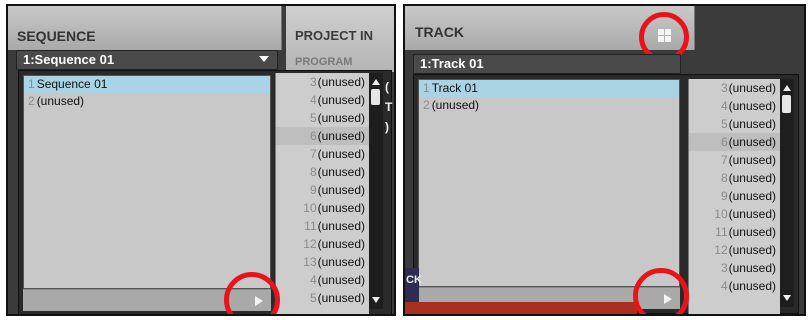 This screenshot has width=810, height=320. What do you see at coordinates (334, 35) in the screenshot?
I see `project-info-title: PROJECT IN` at bounding box center [334, 35].